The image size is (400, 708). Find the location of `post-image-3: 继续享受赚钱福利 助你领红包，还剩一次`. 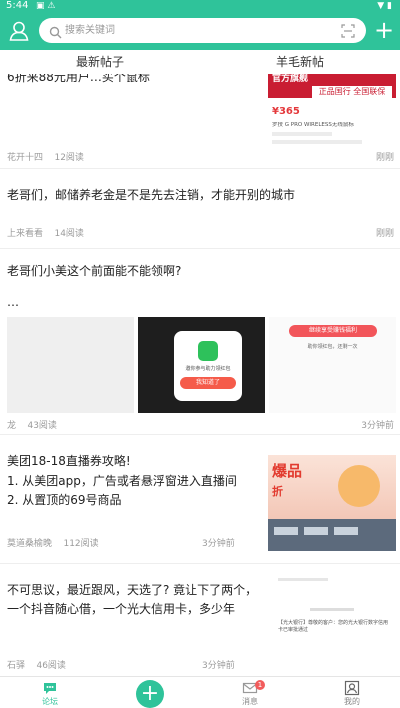

post-image-3: 继续享受赚钱福利 助你领红包，还剩一次 is located at coordinates (332, 365).